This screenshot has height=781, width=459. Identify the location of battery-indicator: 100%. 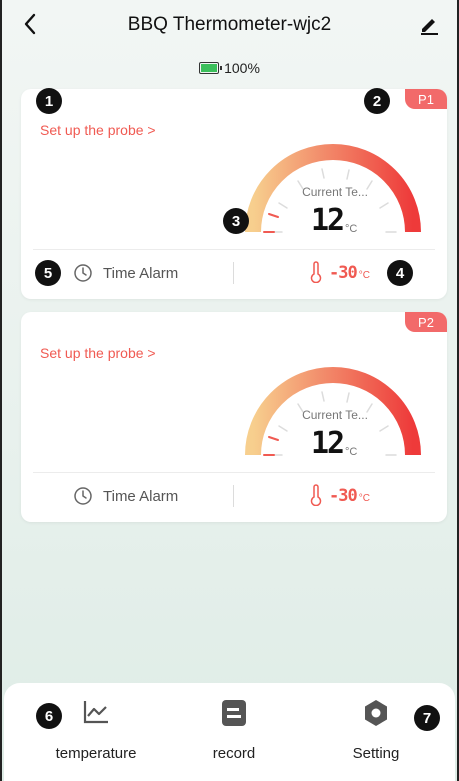
(229, 68).